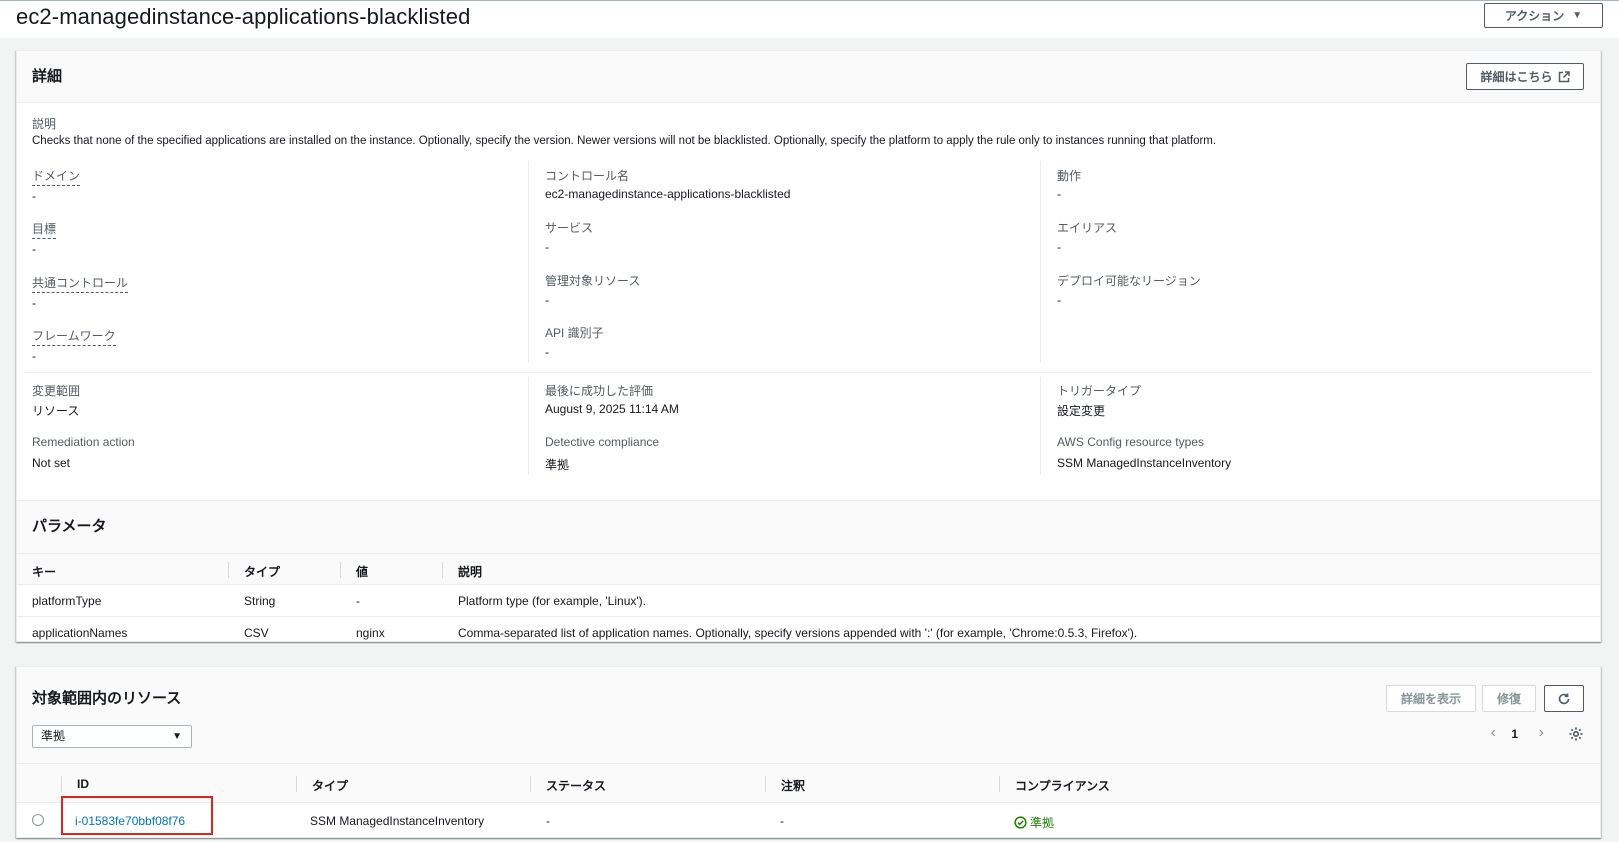  I want to click on aliases-label: エイリアス, so click(1087, 228).